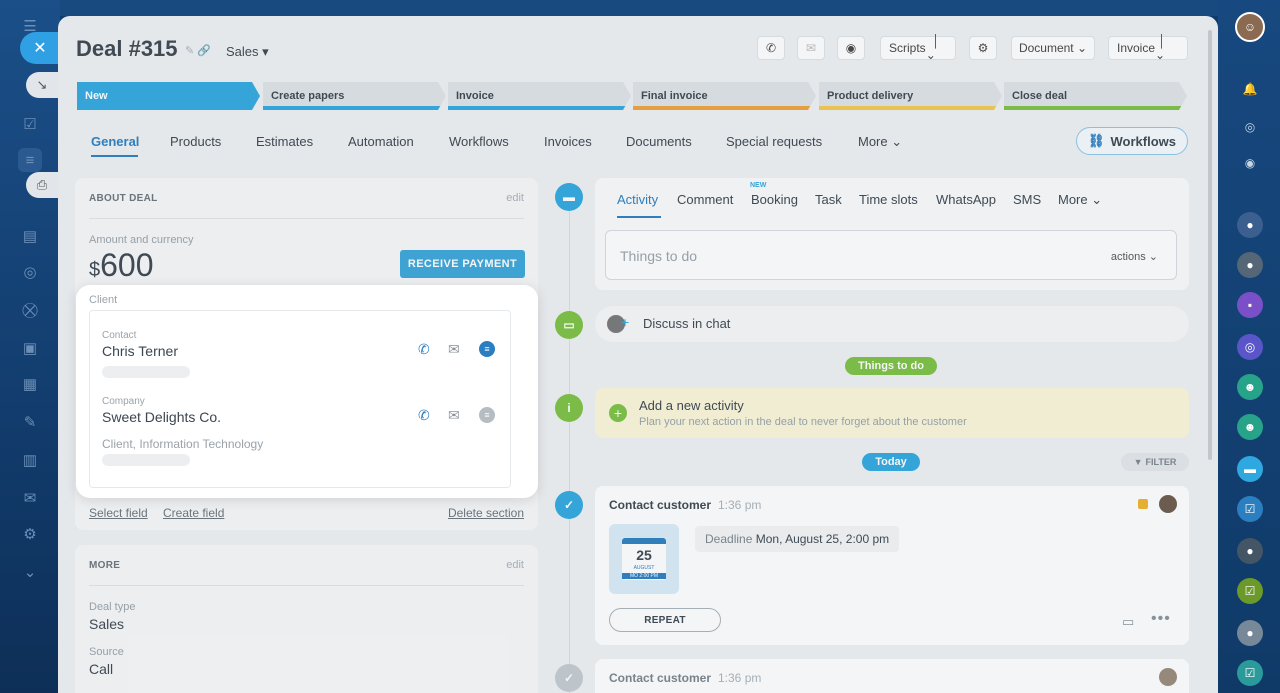 The image size is (1280, 693). I want to click on activity-title-2: Contact customer, so click(660, 678).